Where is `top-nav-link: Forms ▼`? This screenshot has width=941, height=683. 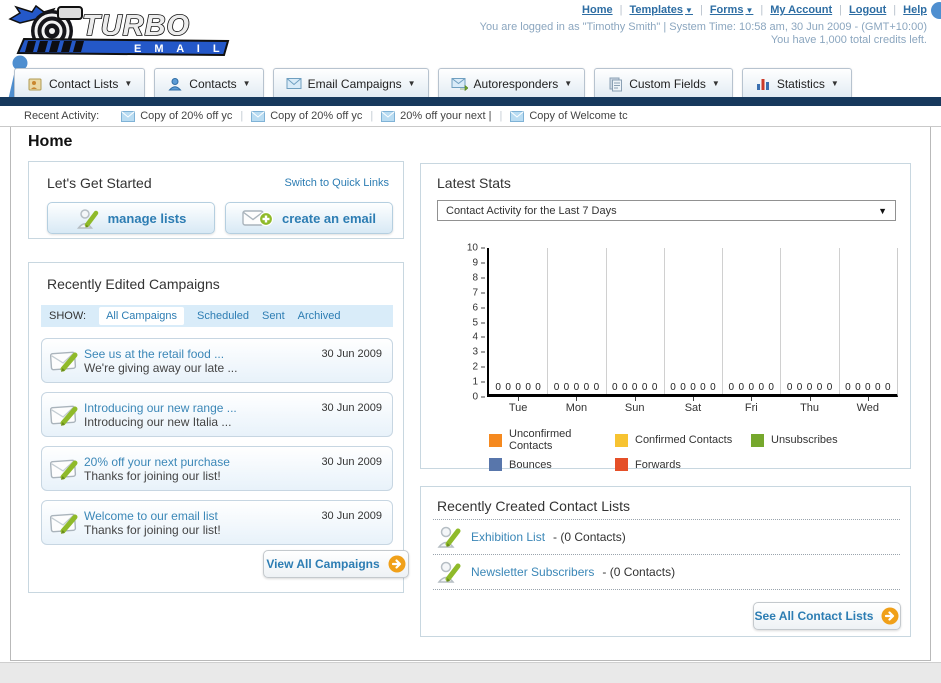 top-nav-link: Forms ▼ is located at coordinates (732, 10).